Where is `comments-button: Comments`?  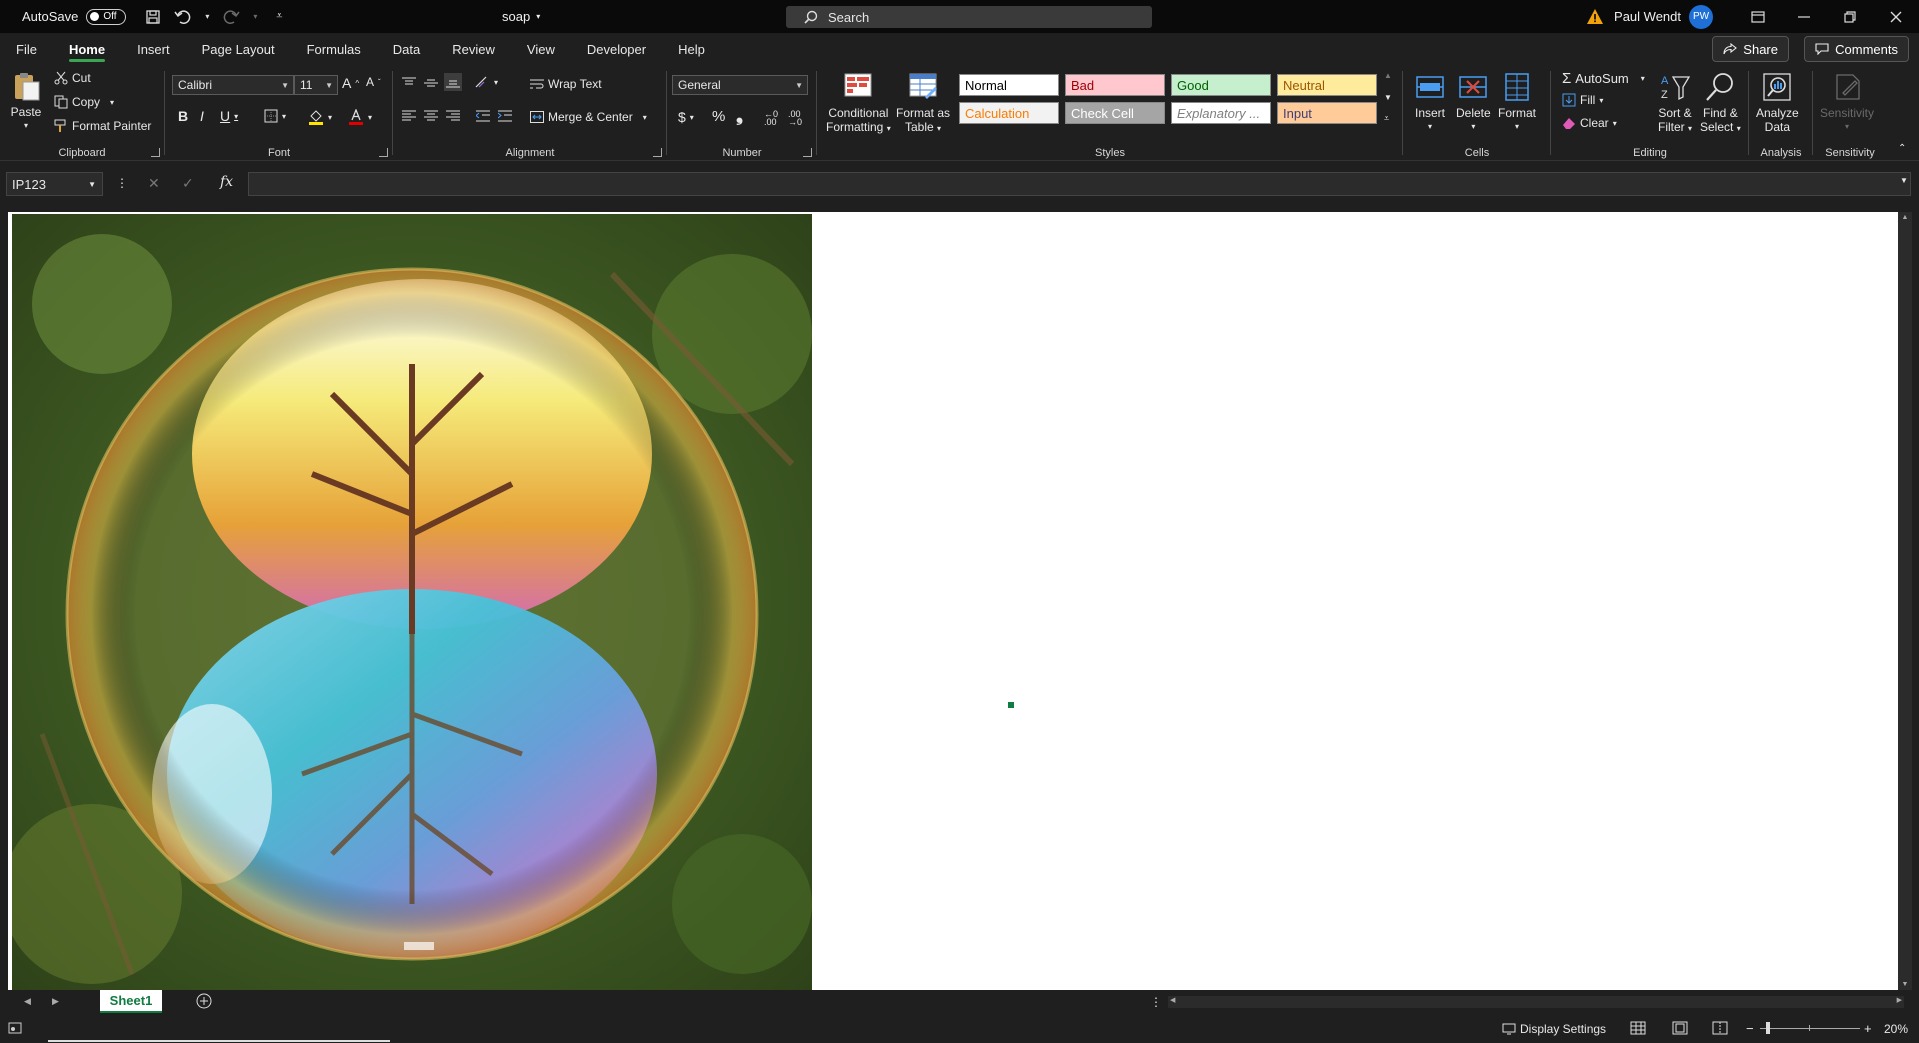
comments-button: Comments is located at coordinates (1856, 49).